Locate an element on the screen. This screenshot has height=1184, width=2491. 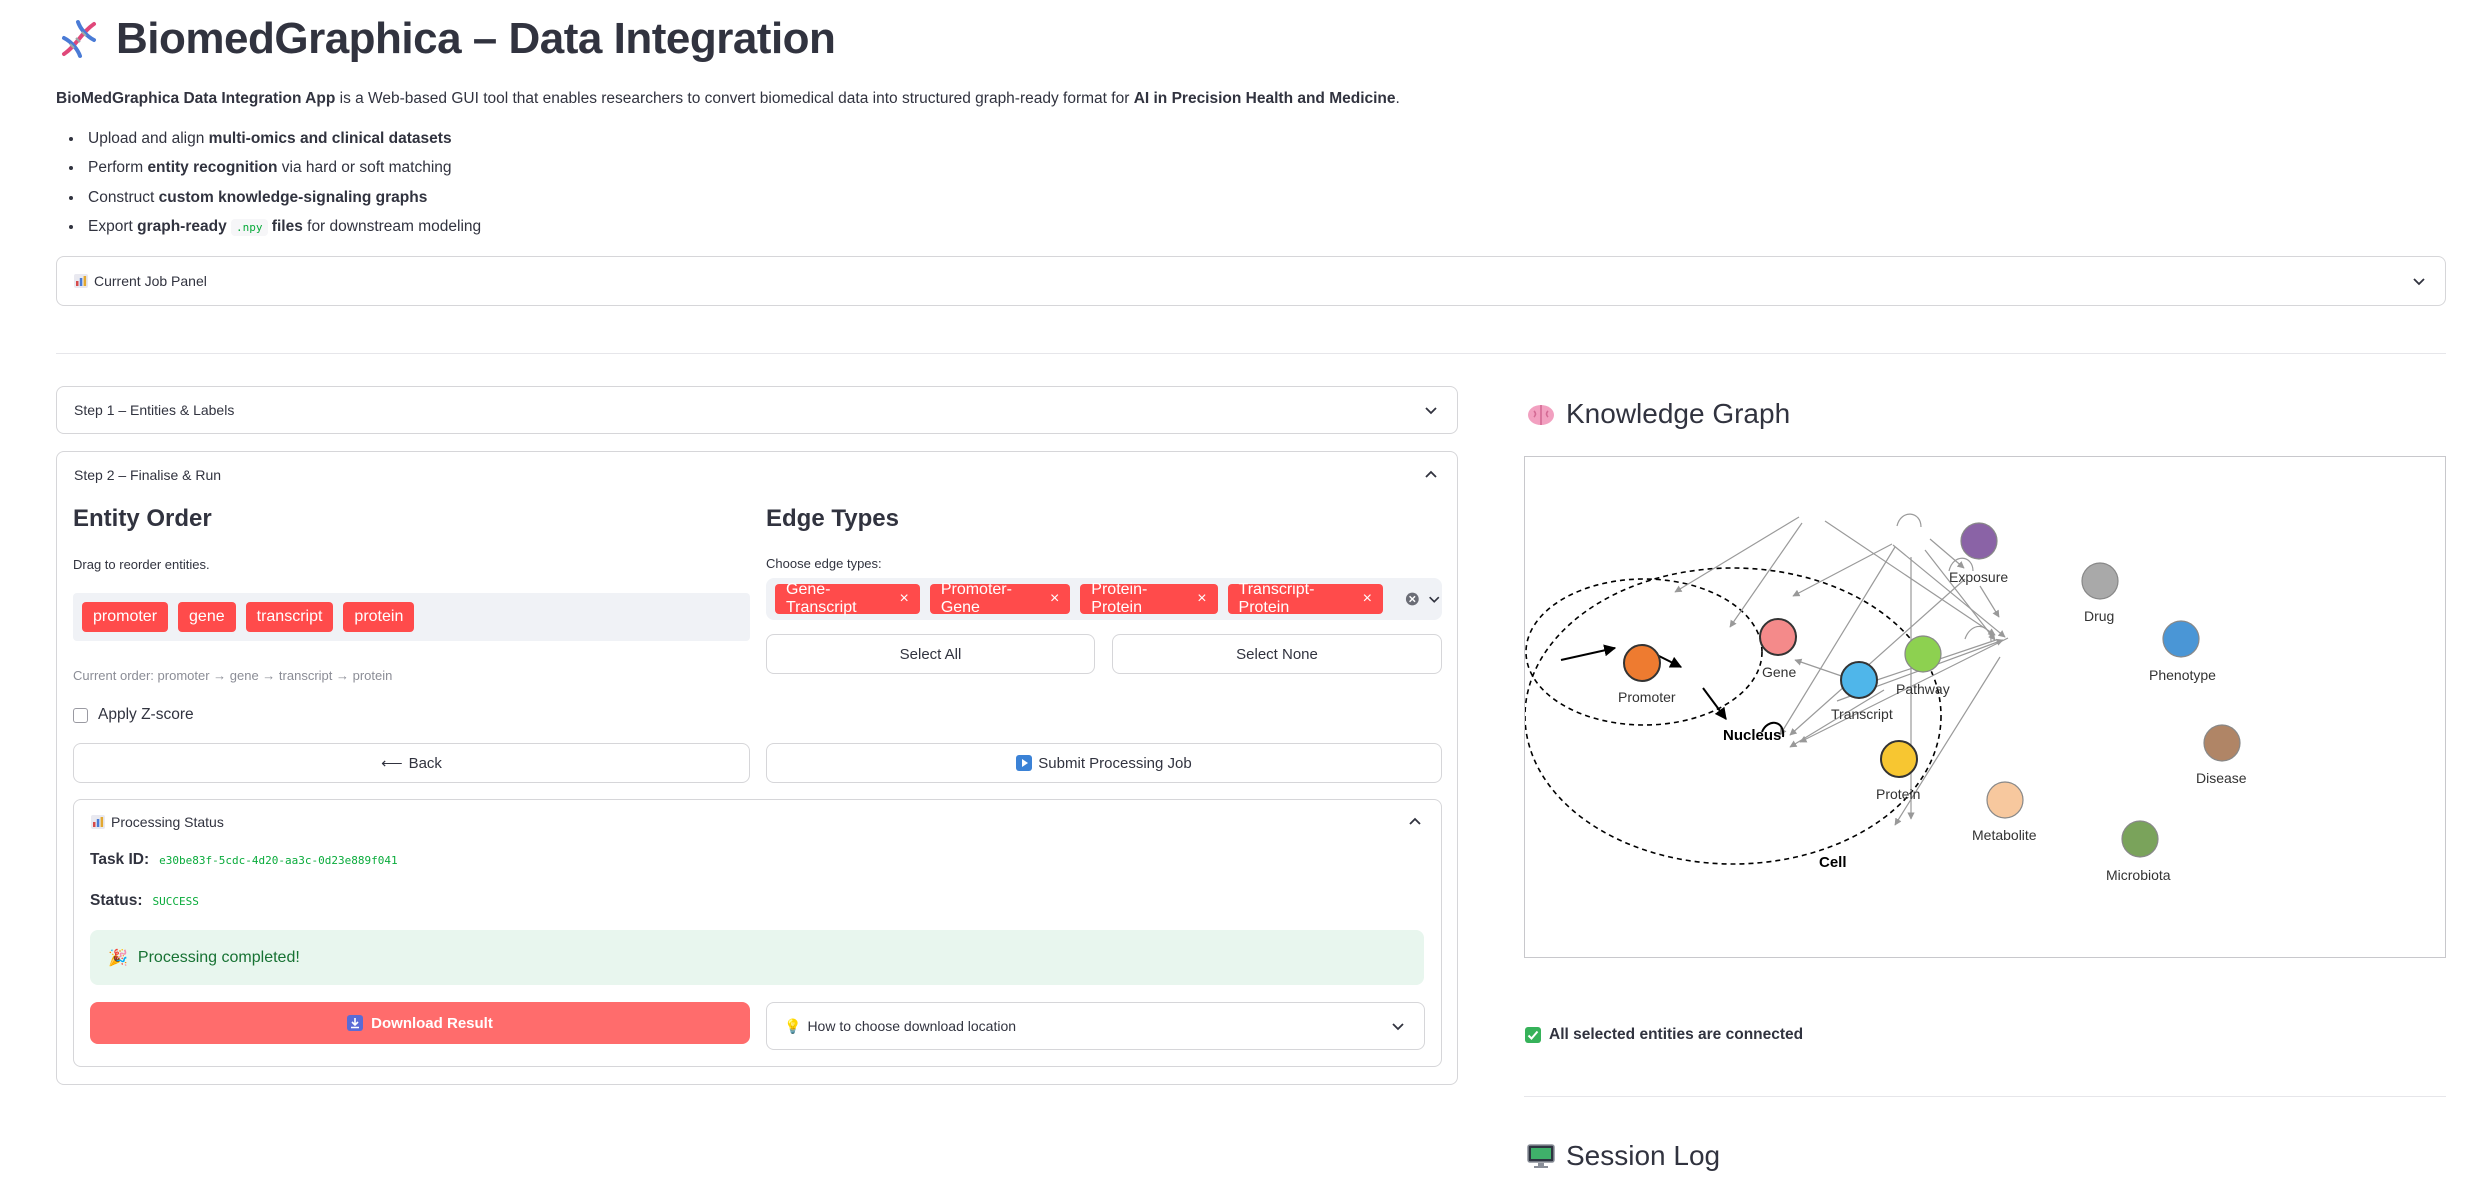
grey-edges is located at coordinates (1841, 671).